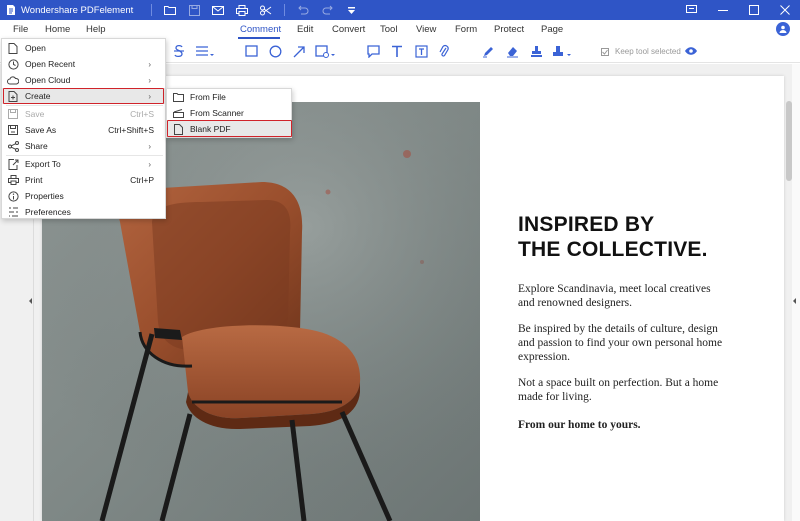  What do you see at coordinates (83, 164) in the screenshot?
I see `menu-item-export-to: Export To ›` at bounding box center [83, 164].